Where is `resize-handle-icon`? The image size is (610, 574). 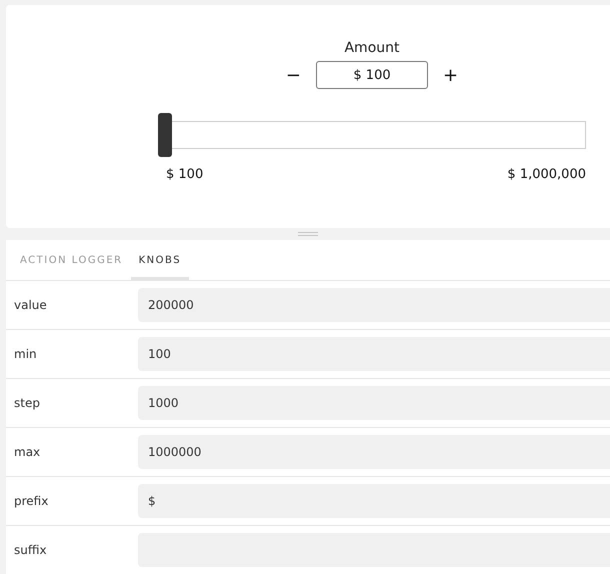 resize-handle-icon is located at coordinates (308, 234).